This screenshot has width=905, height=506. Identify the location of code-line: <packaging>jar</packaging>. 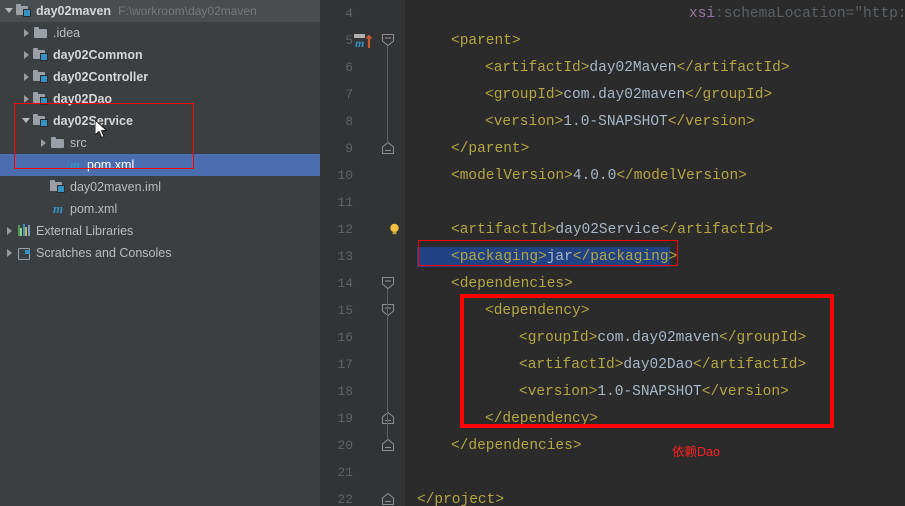
(564, 257).